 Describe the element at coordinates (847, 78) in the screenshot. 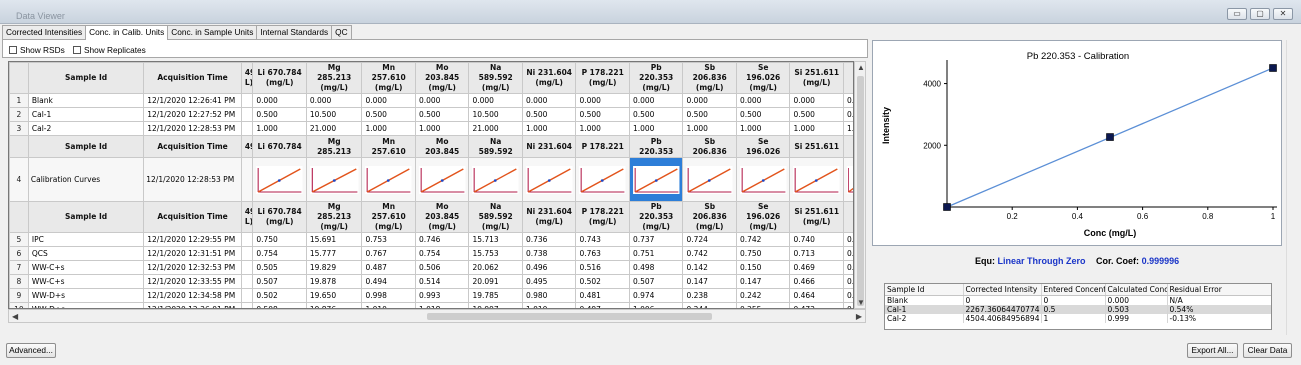

I see `column-header: Sn 18 (mg` at that location.